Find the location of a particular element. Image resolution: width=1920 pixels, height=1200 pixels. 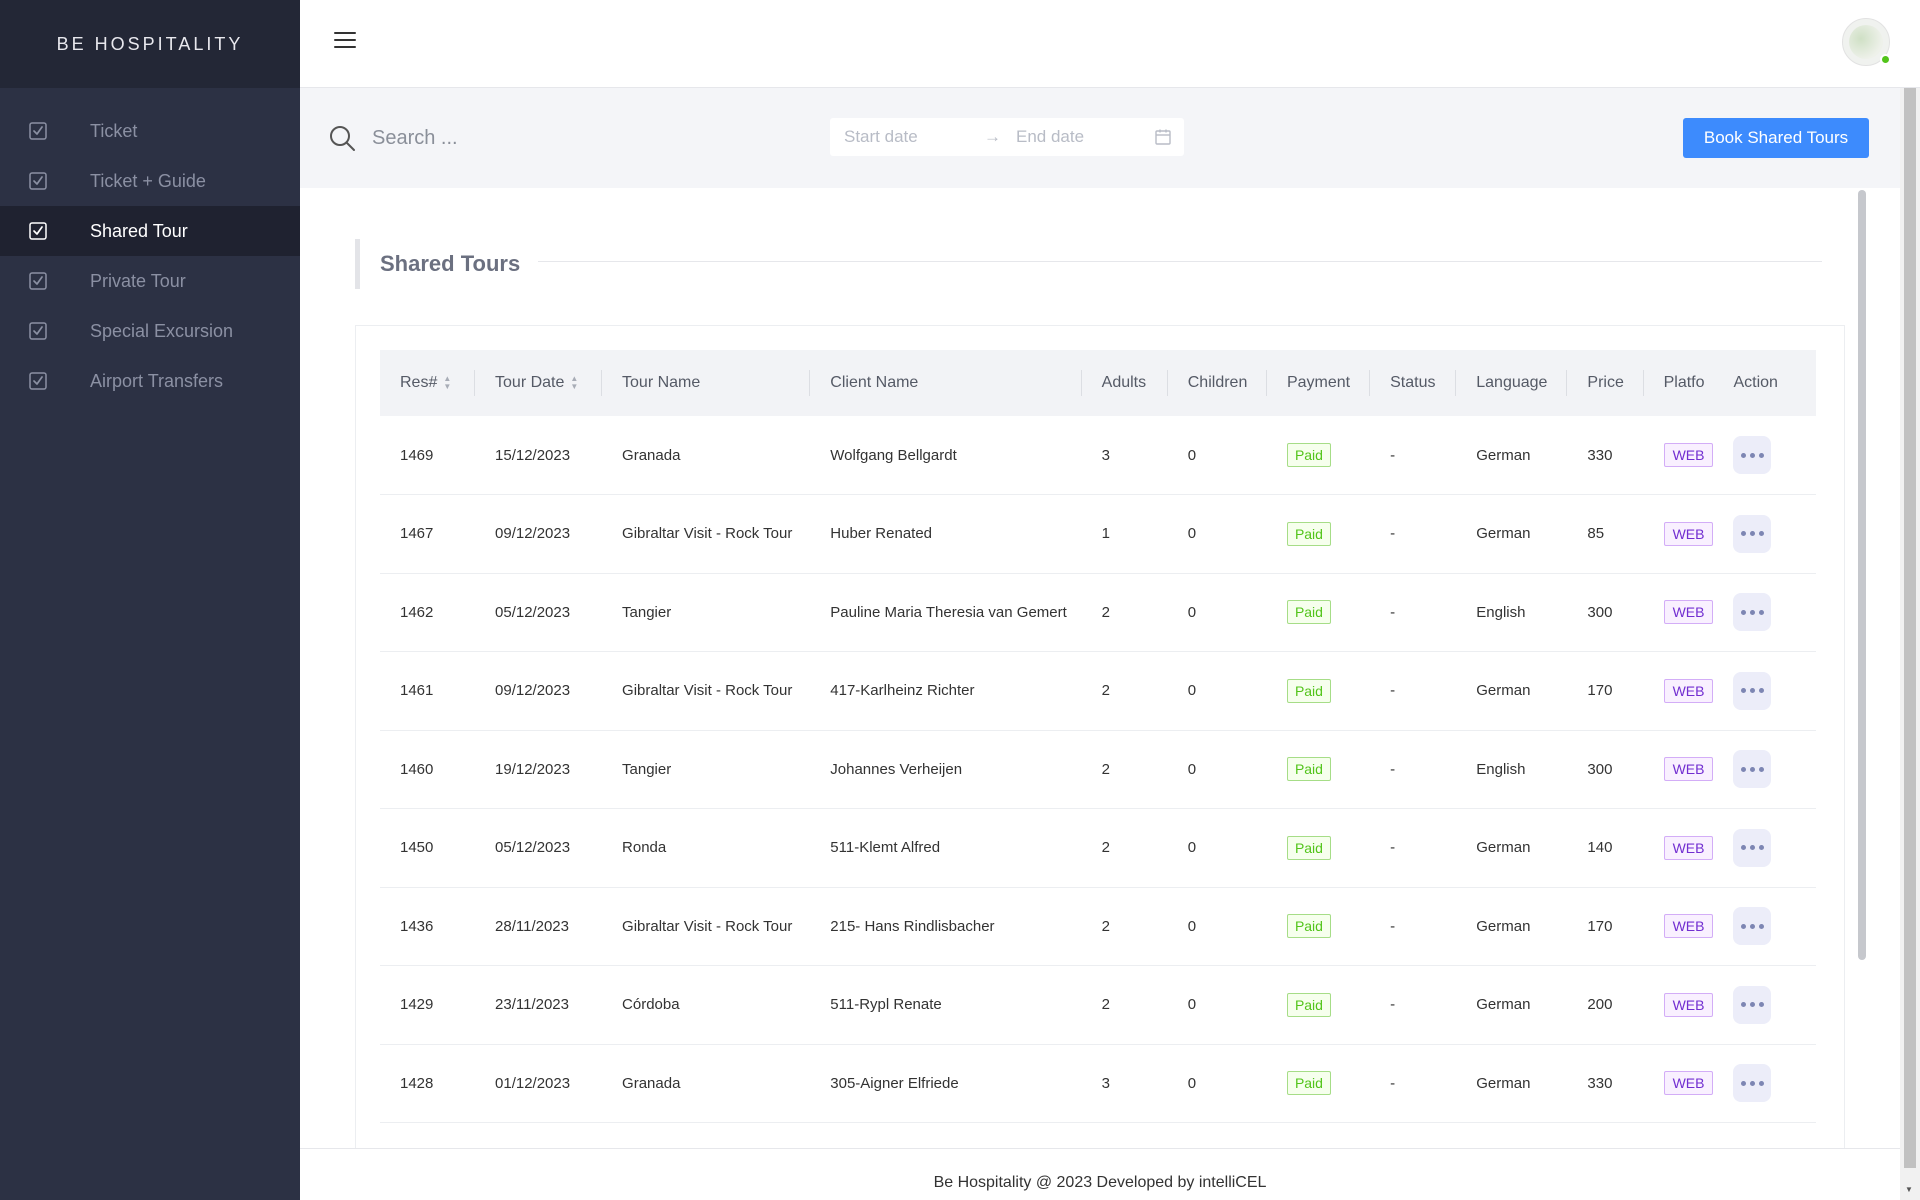

cell-price: 170 is located at coordinates (1605, 691).